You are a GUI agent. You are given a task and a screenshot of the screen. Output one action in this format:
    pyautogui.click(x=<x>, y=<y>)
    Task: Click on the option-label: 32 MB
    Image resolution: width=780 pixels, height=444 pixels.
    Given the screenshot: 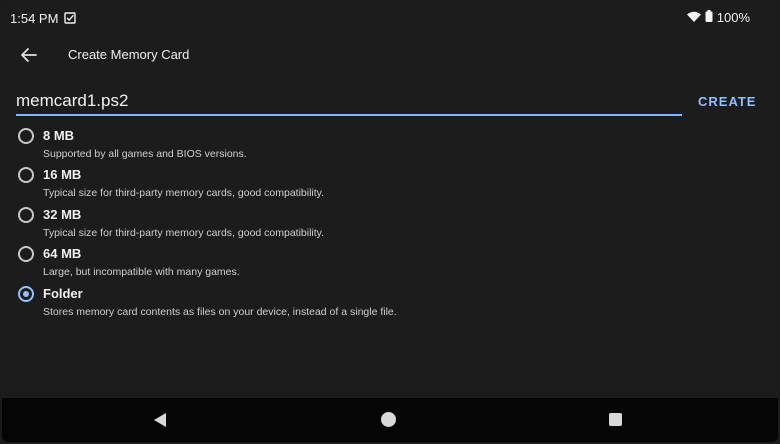 What is the action you would take?
    pyautogui.click(x=62, y=214)
    